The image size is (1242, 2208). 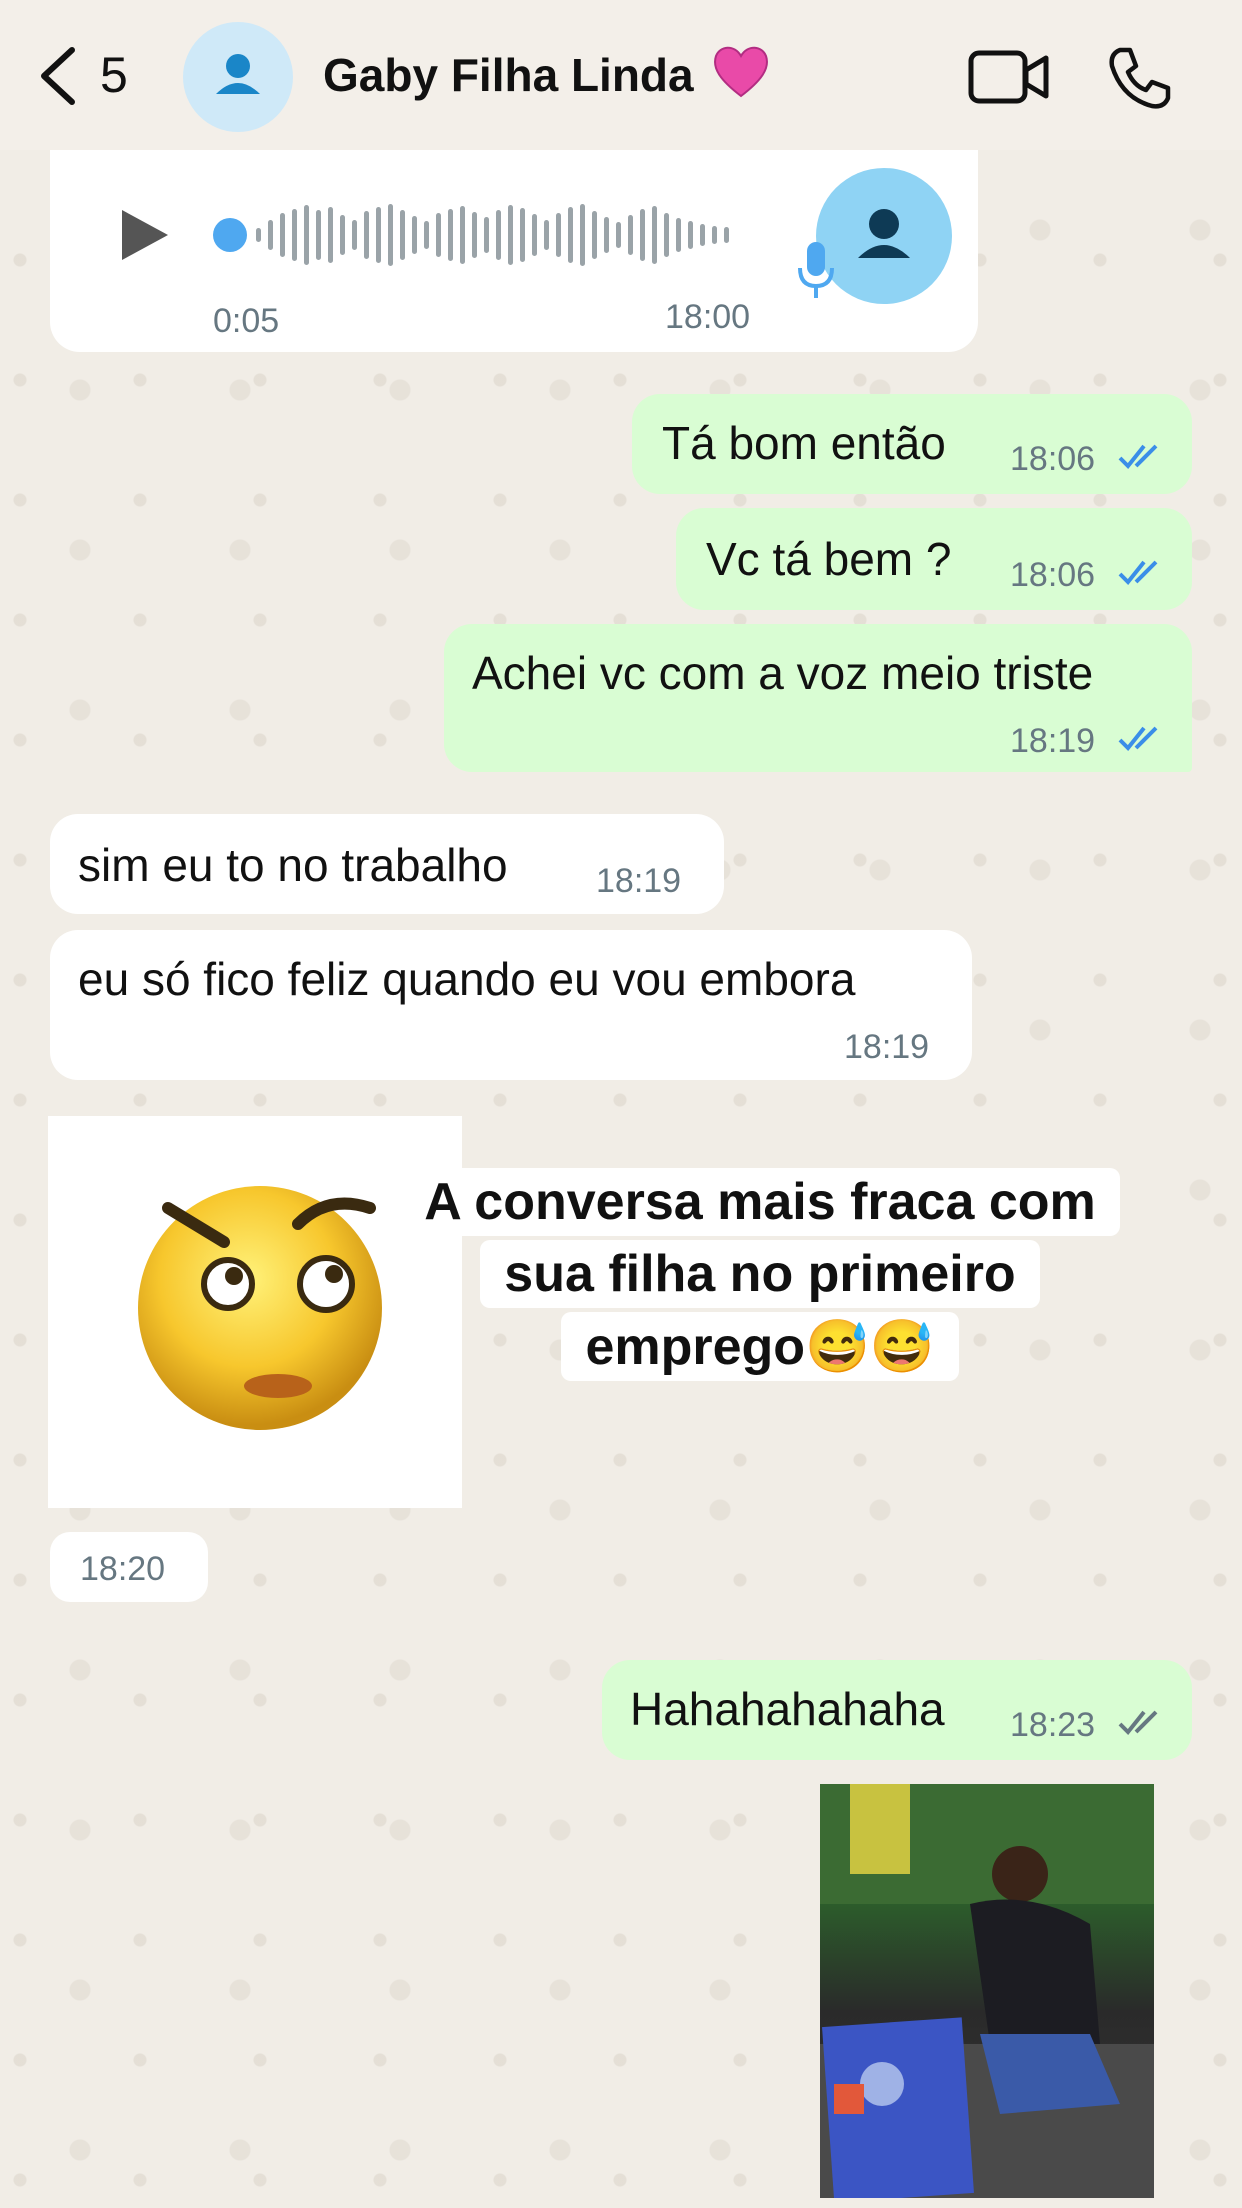 I want to click on message-text: eu só fico feliz quando eu vou embora, so click(x=467, y=979).